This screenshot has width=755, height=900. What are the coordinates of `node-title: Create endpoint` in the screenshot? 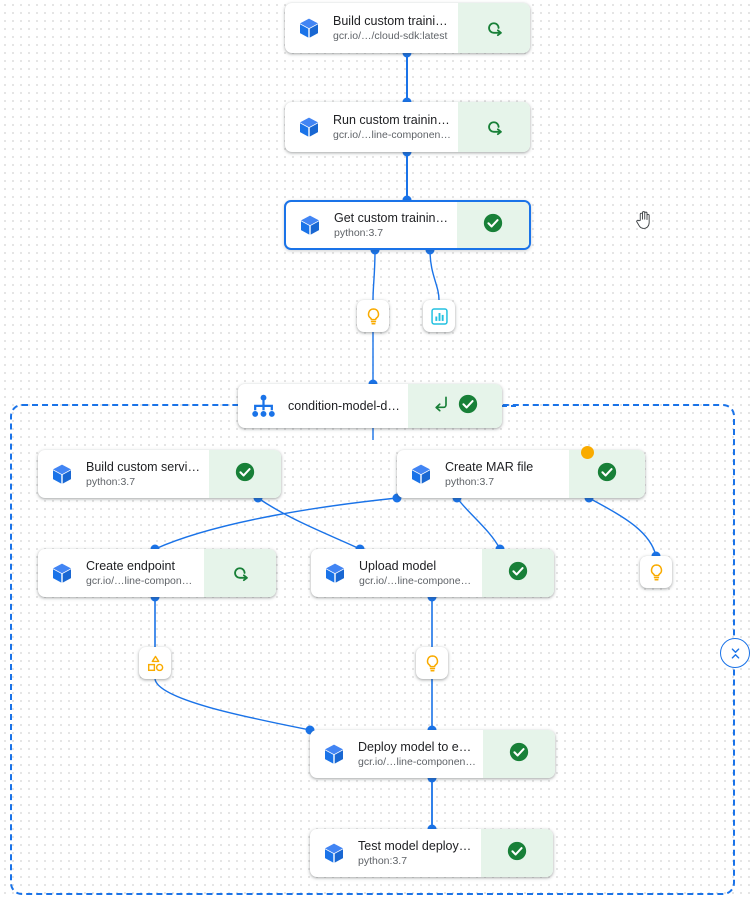 It's located at (130, 565).